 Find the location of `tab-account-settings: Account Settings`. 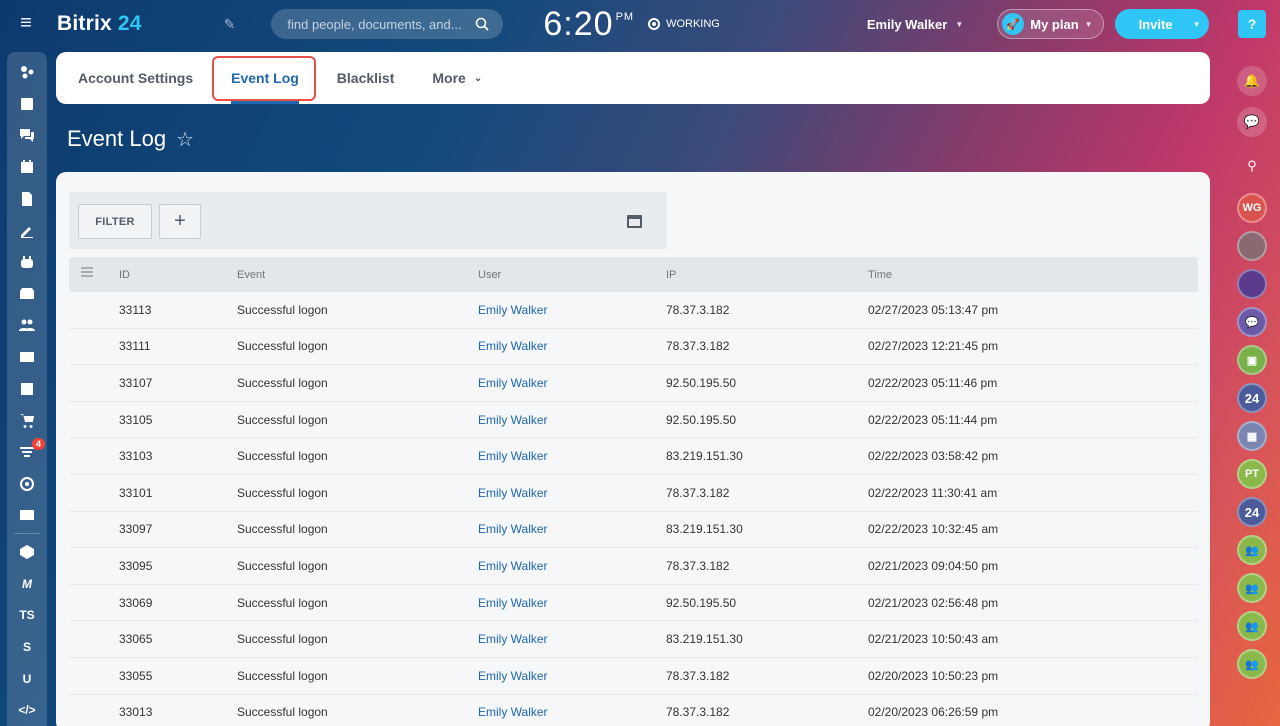

tab-account-settings: Account Settings is located at coordinates (135, 78).